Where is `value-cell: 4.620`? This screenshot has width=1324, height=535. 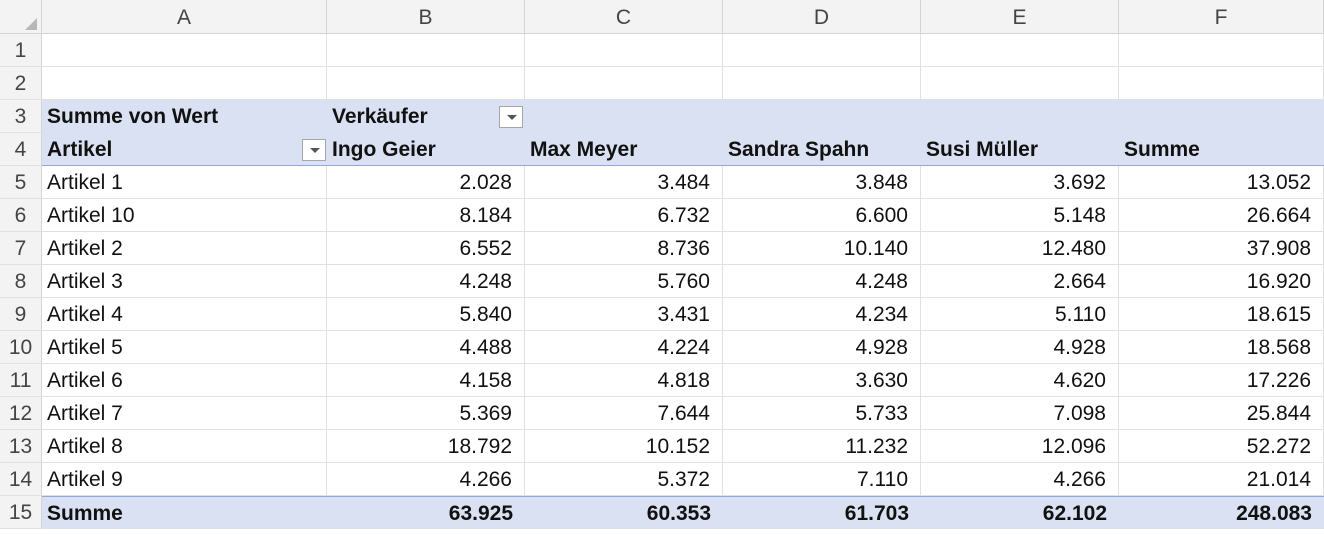 value-cell: 4.620 is located at coordinates (1020, 380).